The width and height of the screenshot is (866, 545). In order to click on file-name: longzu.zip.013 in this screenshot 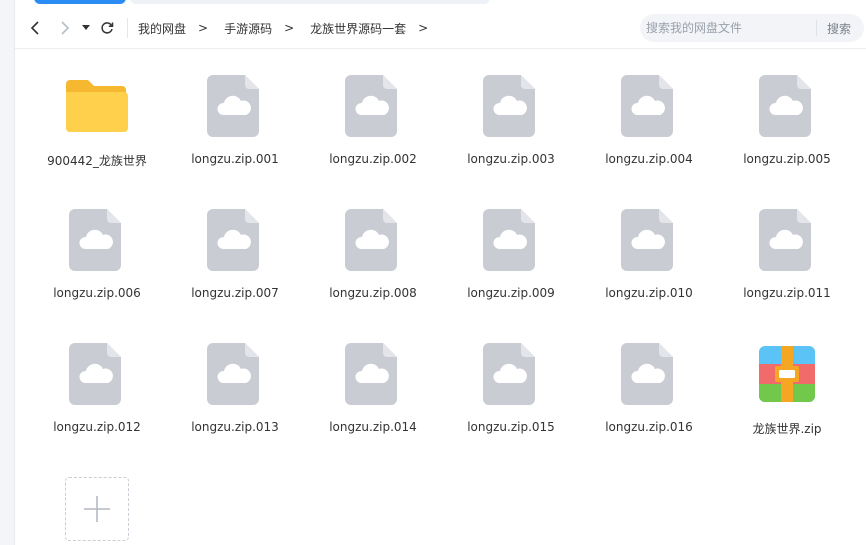, I will do `click(235, 427)`.